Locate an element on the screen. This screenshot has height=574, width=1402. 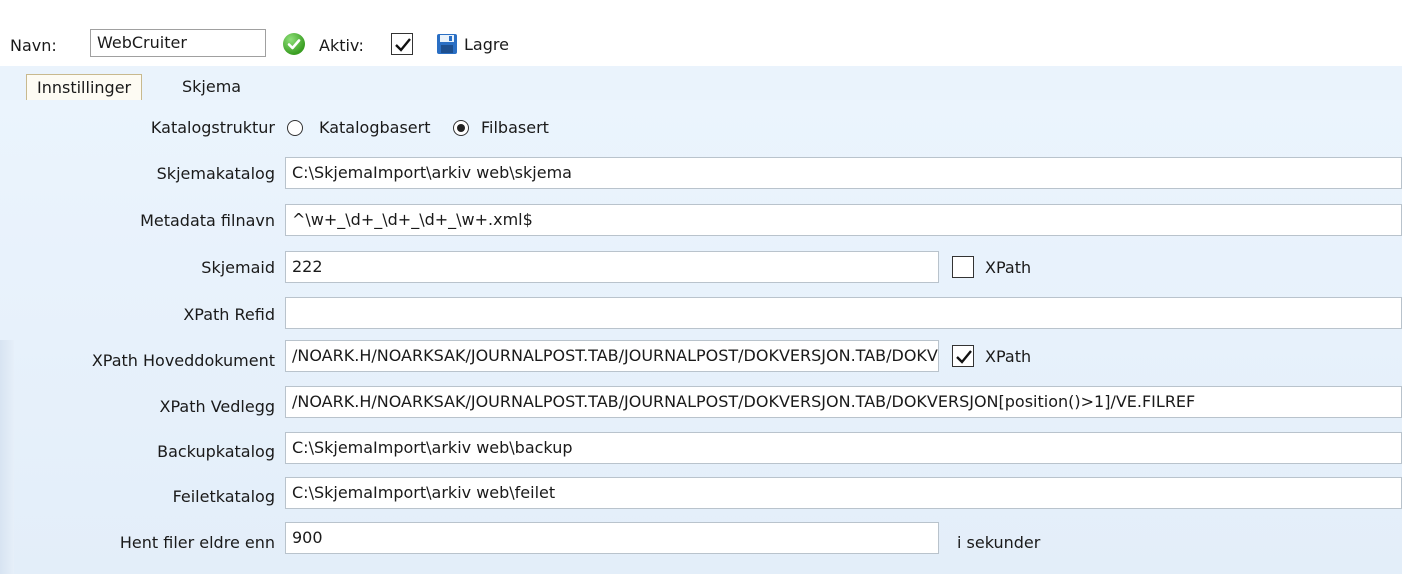
backupkatalog-input: C:\SkjemaImport\arkiv web\backup is located at coordinates (843, 448).